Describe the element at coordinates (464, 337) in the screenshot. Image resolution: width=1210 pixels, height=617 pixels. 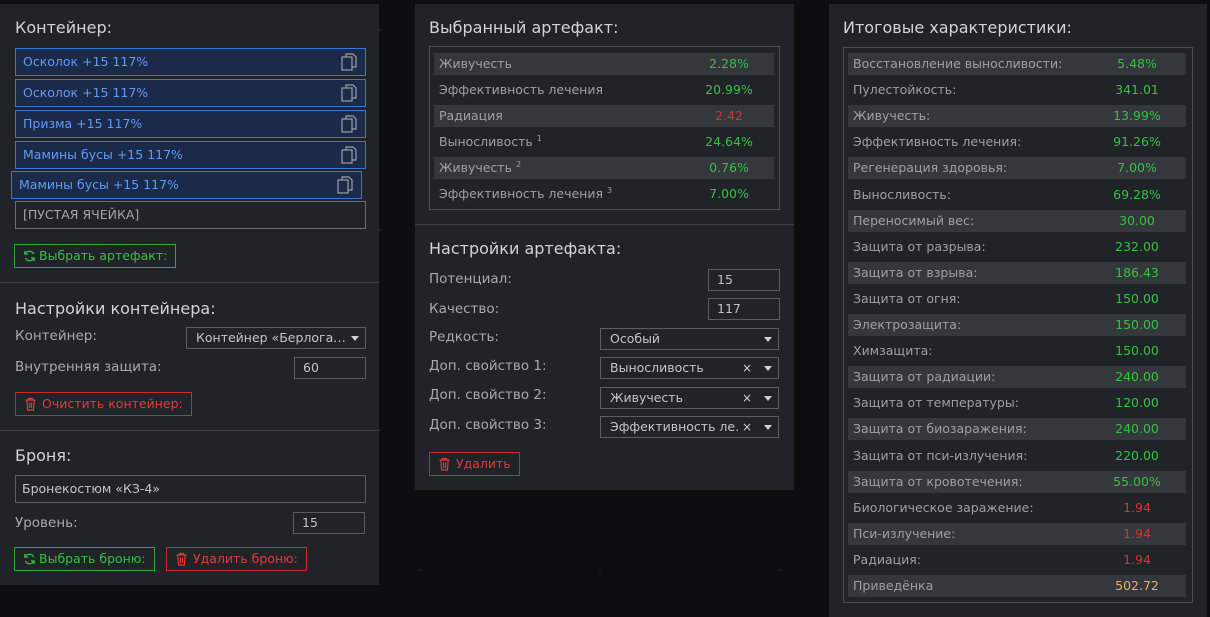
I see `rarity-label: Редкость:` at that location.